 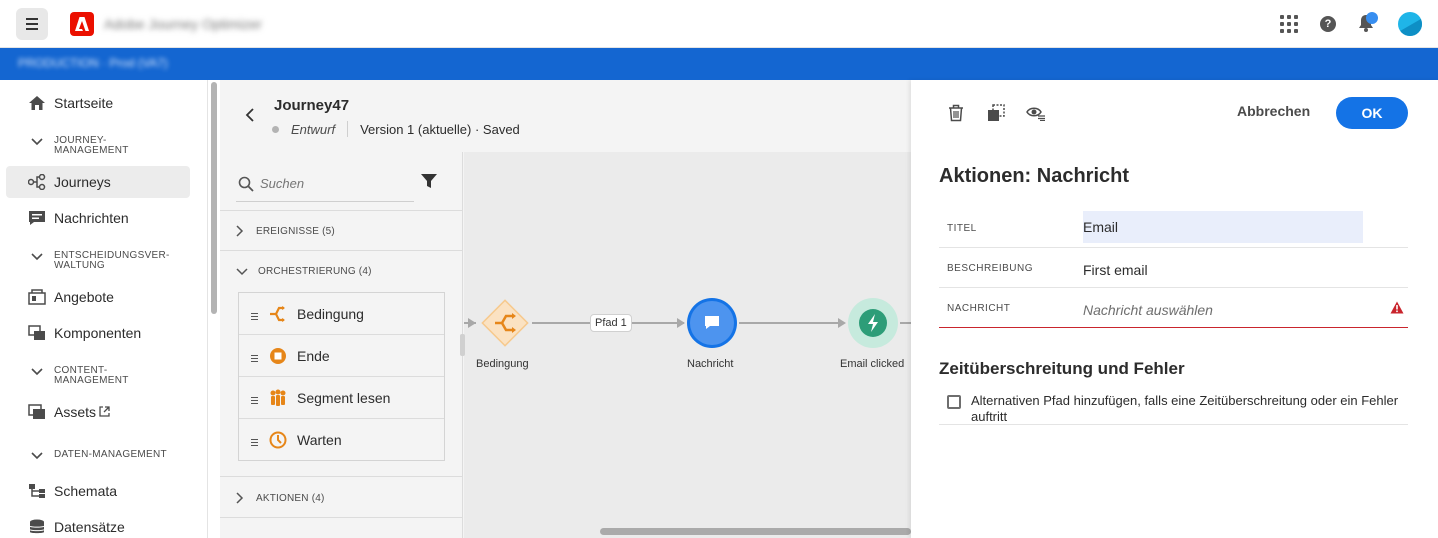 I want to click on preview-button, so click(x=1036, y=113).